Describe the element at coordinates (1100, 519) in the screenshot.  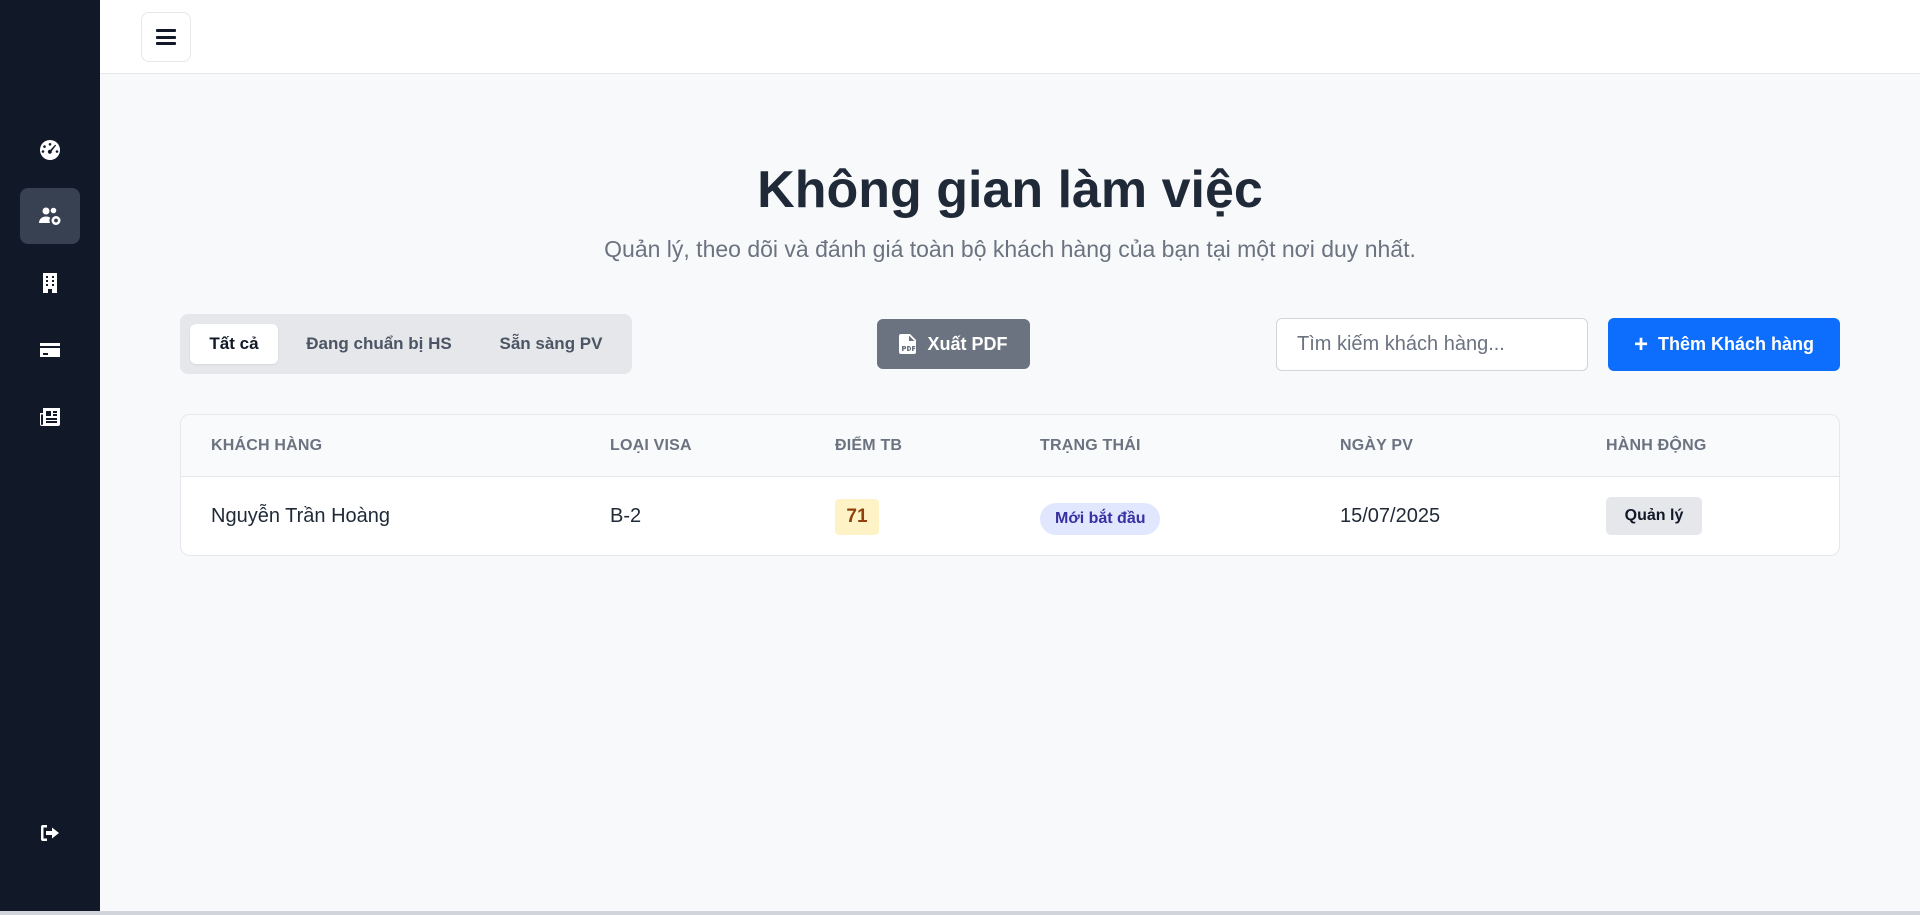
I see `status-badge: Mới bắt đầu` at that location.